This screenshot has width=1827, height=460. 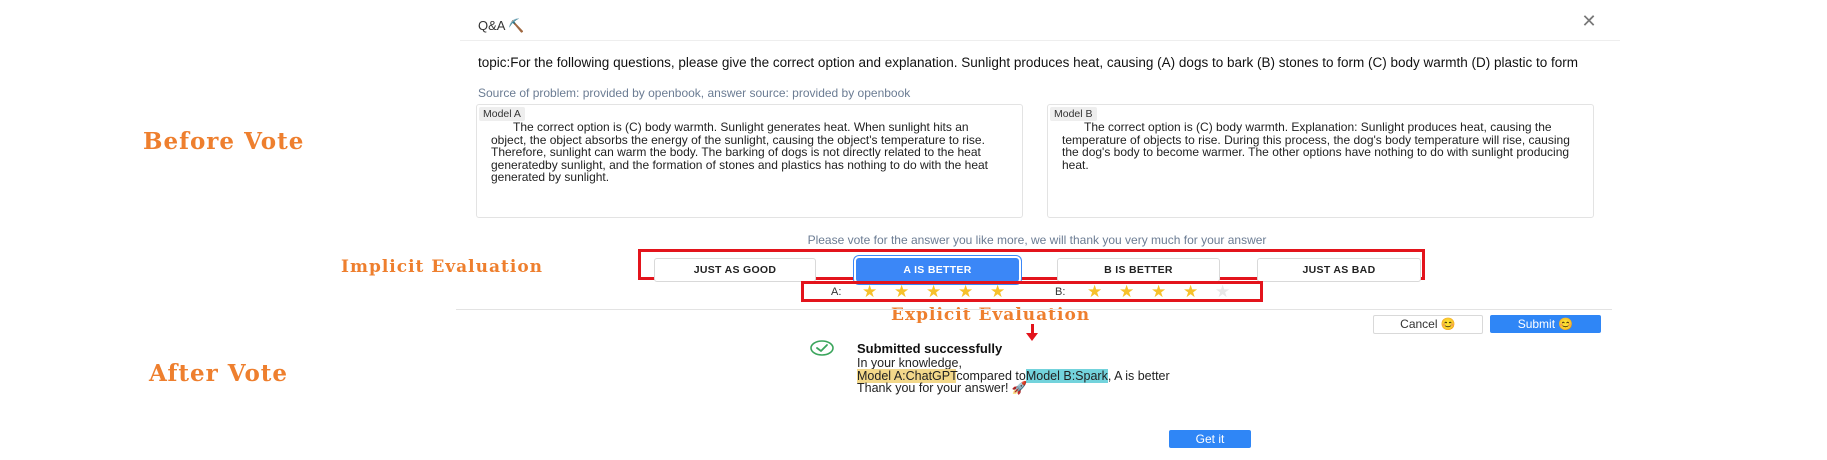 What do you see at coordinates (836, 292) in the screenshot?
I see `rating-a-label: A:` at bounding box center [836, 292].